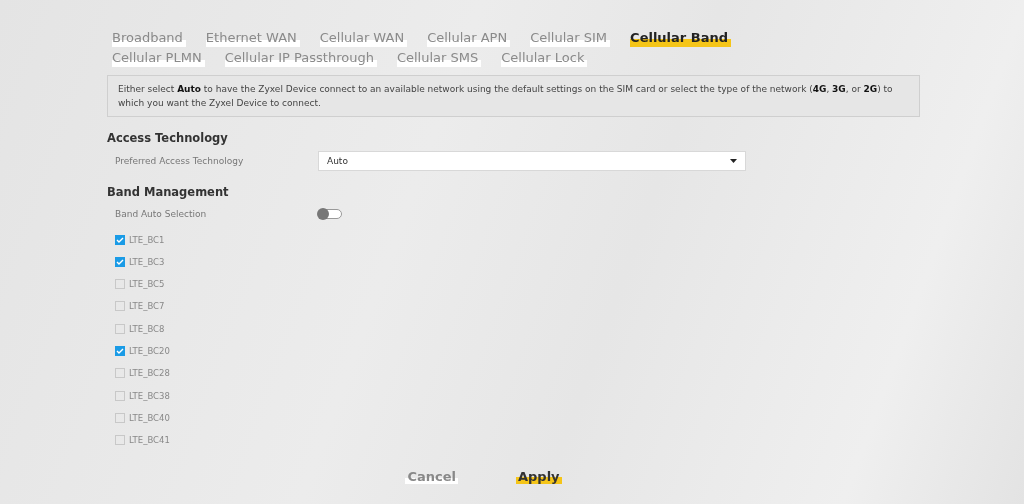 The height and width of the screenshot is (504, 1024). What do you see at coordinates (330, 214) in the screenshot?
I see `toggle-switch` at bounding box center [330, 214].